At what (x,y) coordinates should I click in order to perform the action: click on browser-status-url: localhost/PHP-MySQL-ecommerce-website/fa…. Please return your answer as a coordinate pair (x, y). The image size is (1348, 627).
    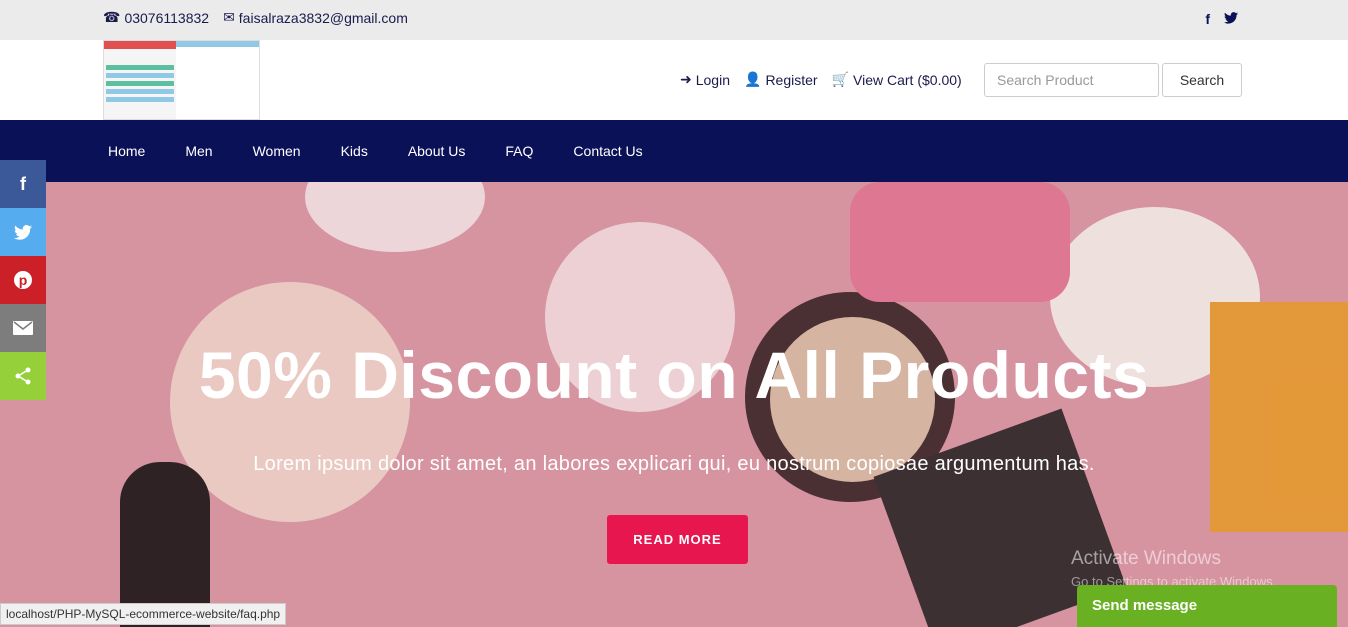
    Looking at the image, I should click on (143, 614).